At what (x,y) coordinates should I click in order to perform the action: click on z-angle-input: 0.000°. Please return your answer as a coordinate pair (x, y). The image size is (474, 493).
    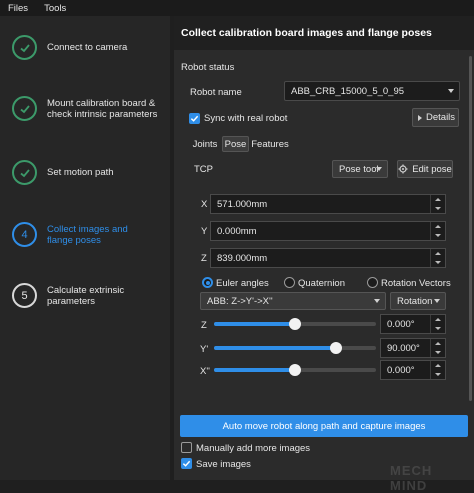
    Looking at the image, I should click on (413, 324).